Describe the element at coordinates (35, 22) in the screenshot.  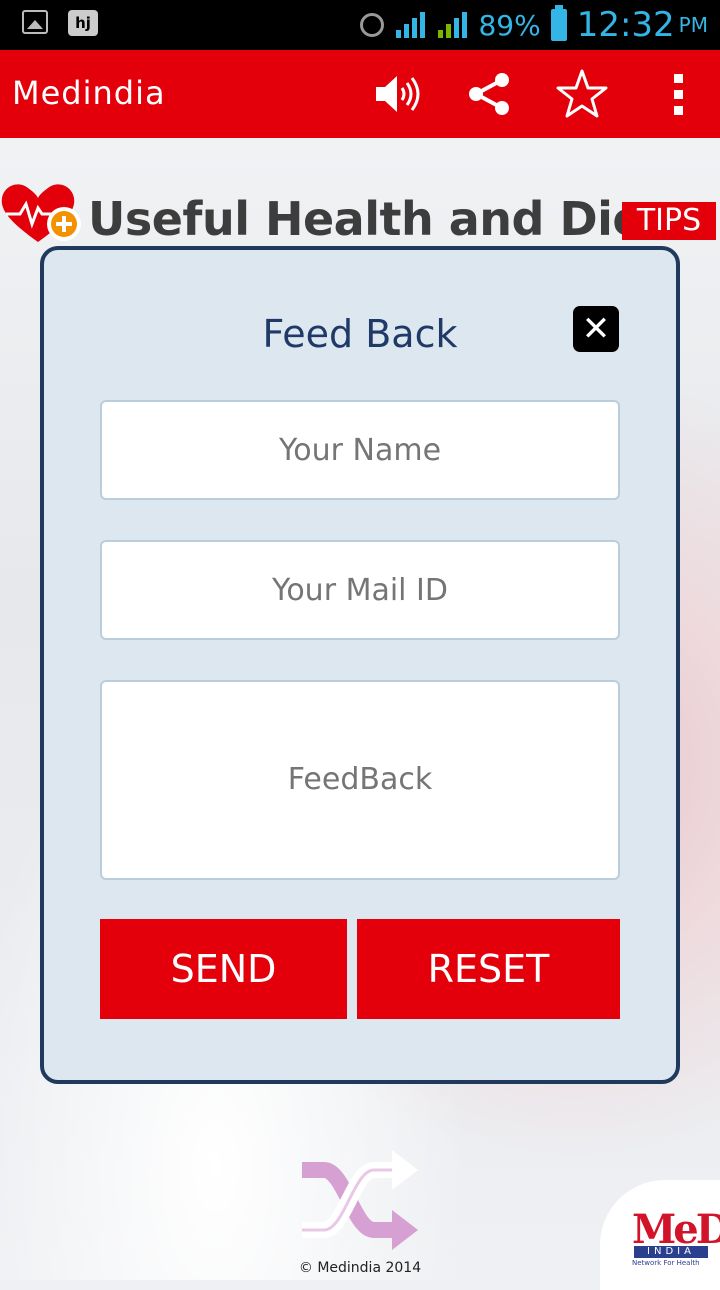
I see `gallery-icon` at that location.